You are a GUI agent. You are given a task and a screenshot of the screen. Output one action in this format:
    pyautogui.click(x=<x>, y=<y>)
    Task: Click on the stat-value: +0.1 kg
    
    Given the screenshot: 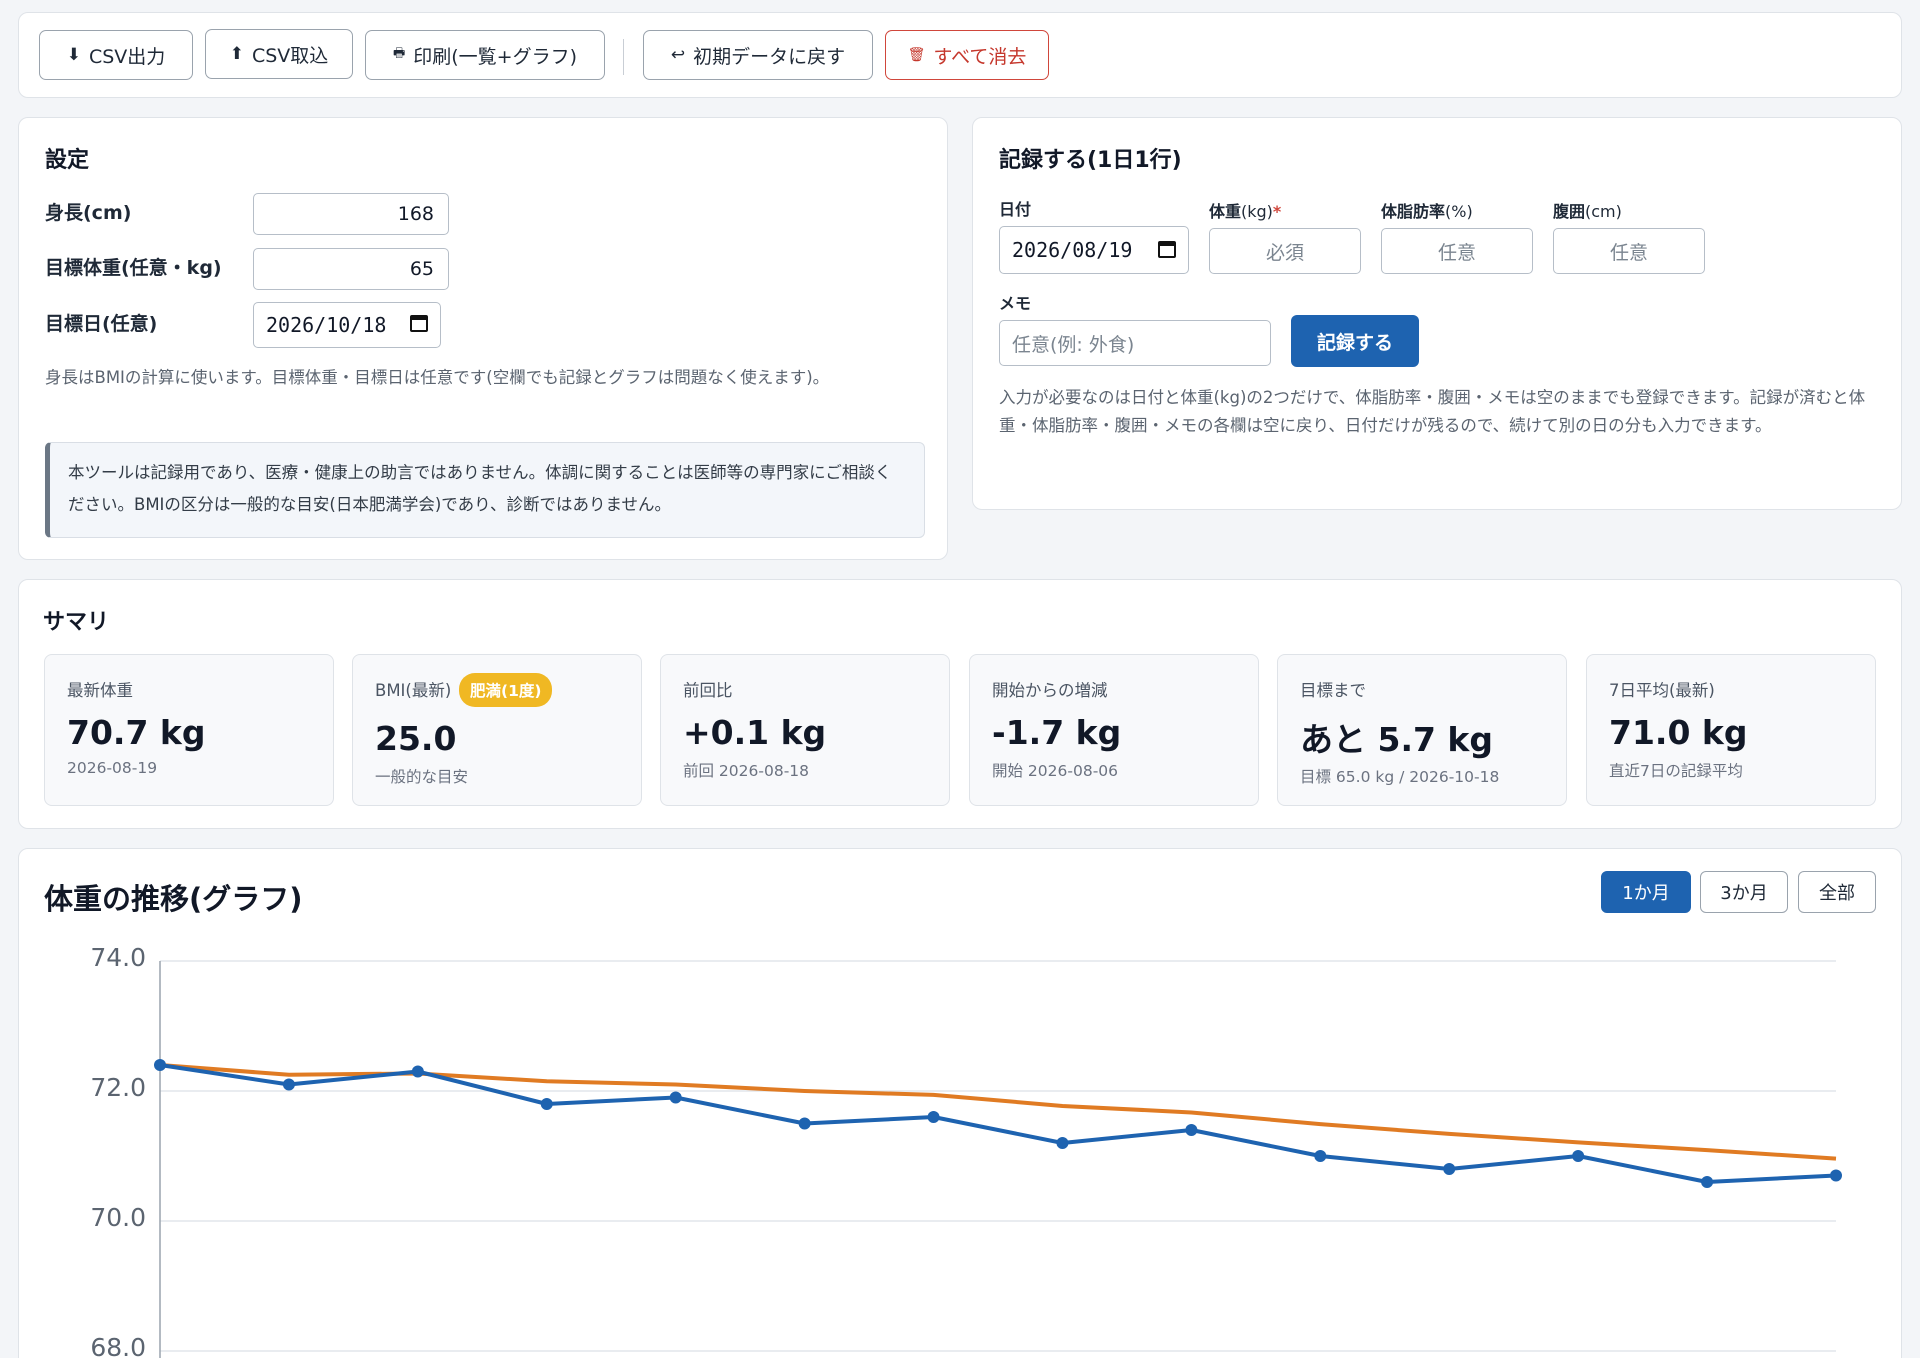 What is the action you would take?
    pyautogui.click(x=755, y=732)
    